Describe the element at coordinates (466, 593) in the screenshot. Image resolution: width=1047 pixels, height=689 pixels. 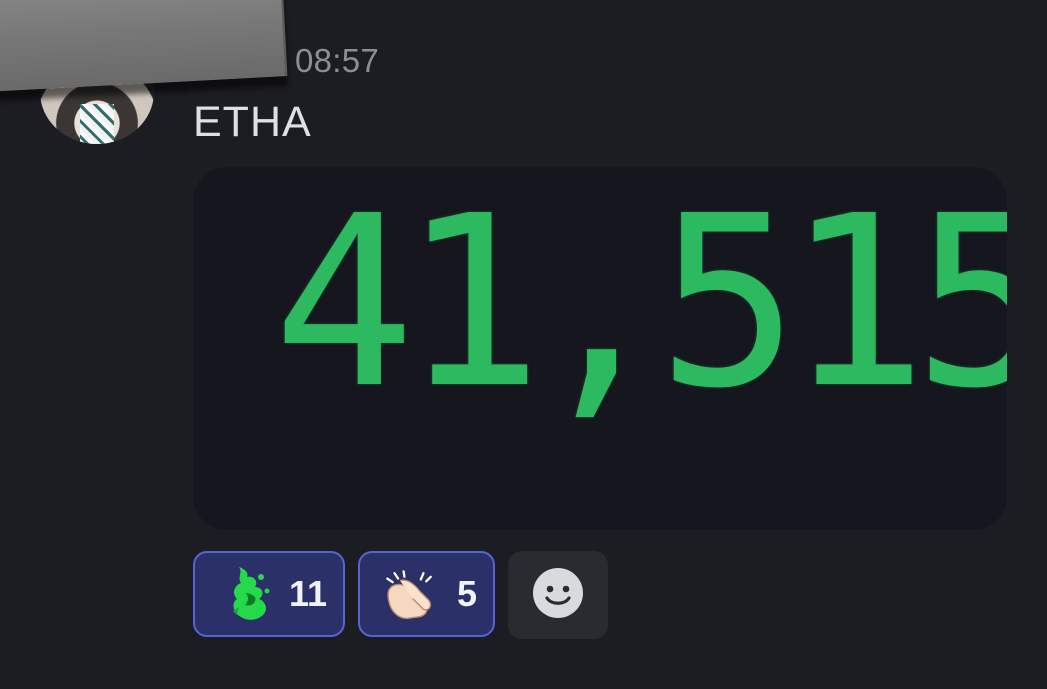
I see `reaction-count: 5` at that location.